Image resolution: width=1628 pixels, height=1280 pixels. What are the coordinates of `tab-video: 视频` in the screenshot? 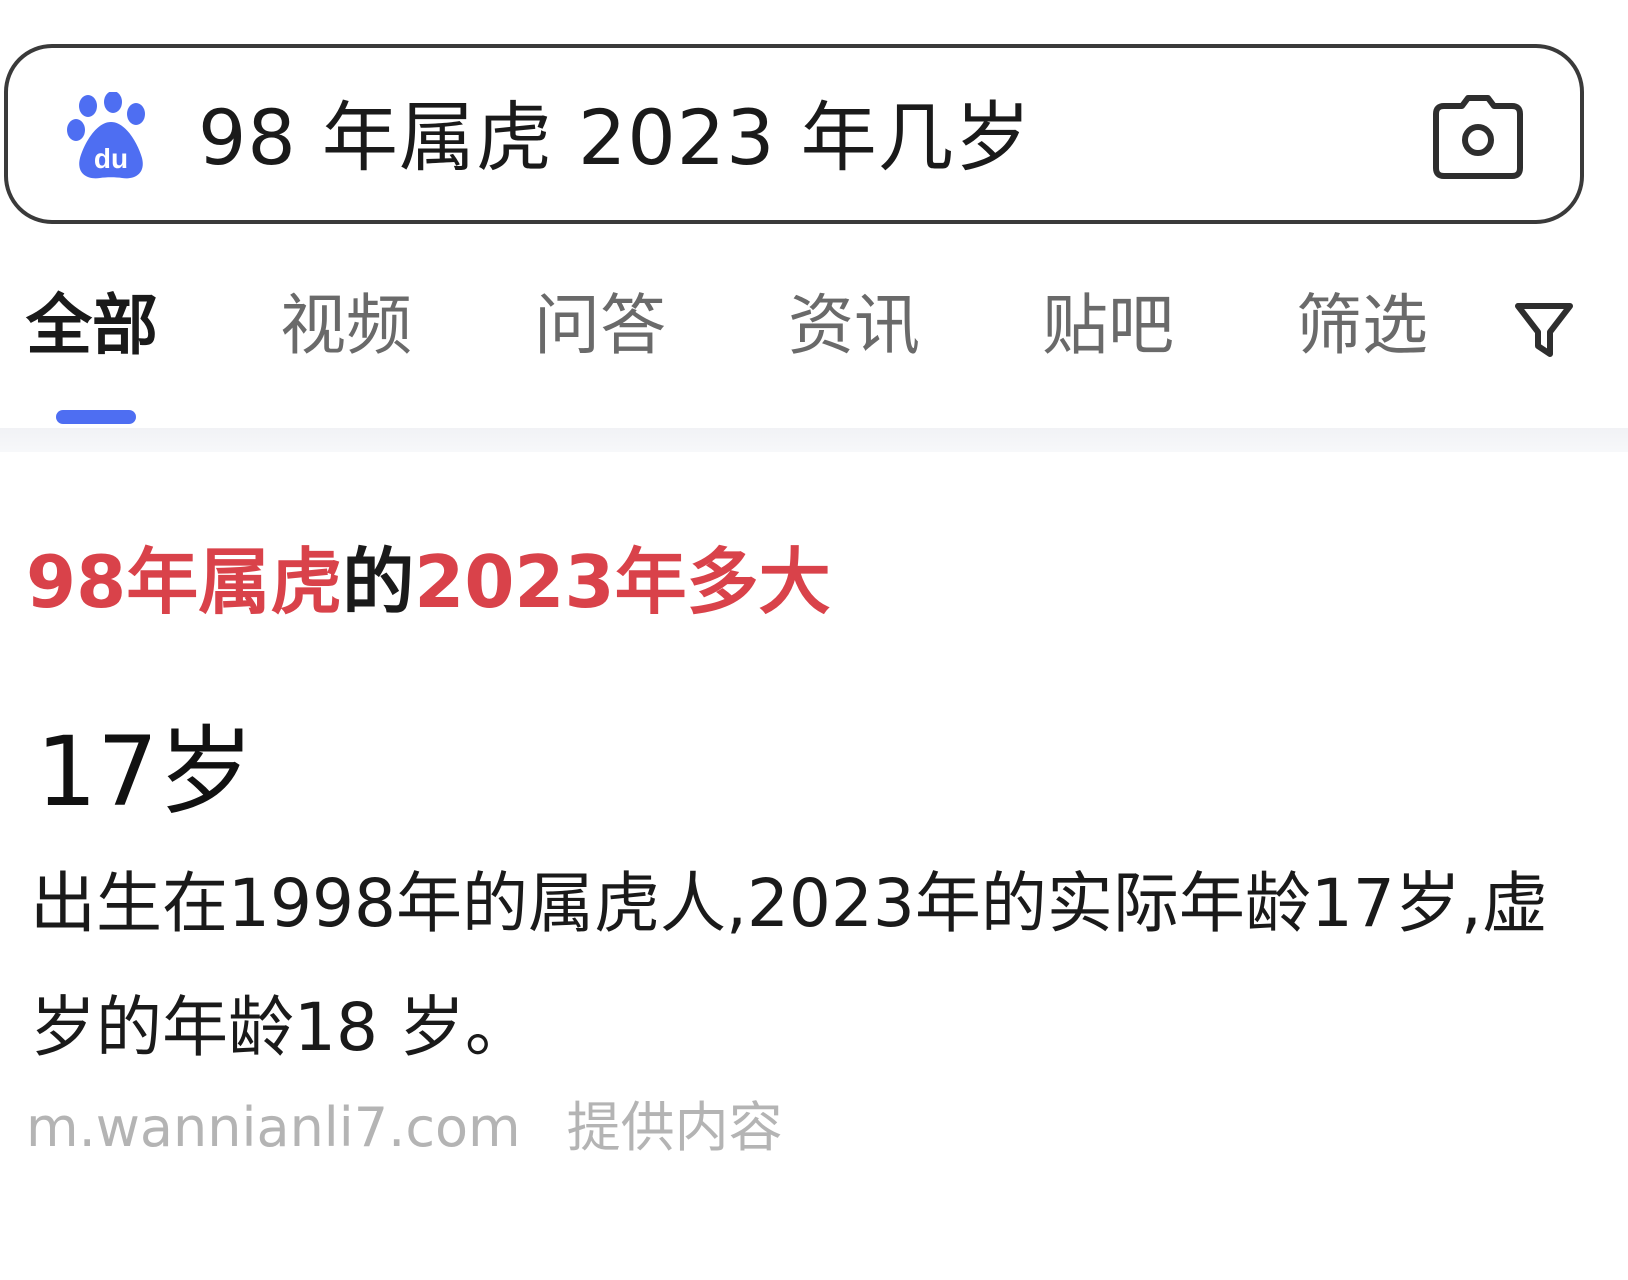 It's located at (346, 326).